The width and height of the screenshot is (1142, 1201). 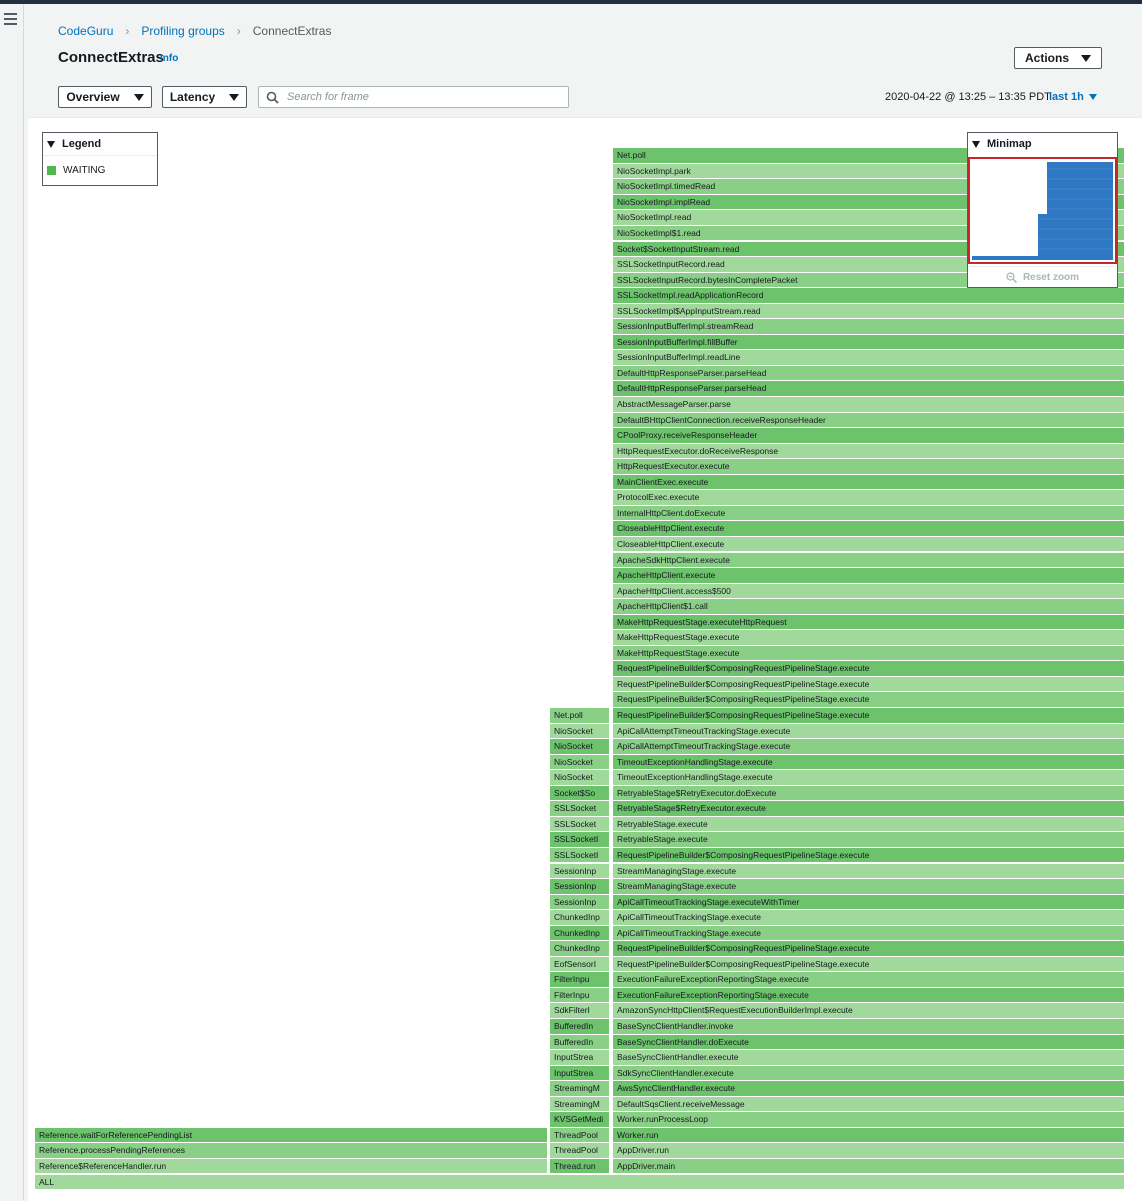 I want to click on flame-frame: AwsSyncClientHandler.execute, so click(x=869, y=1088).